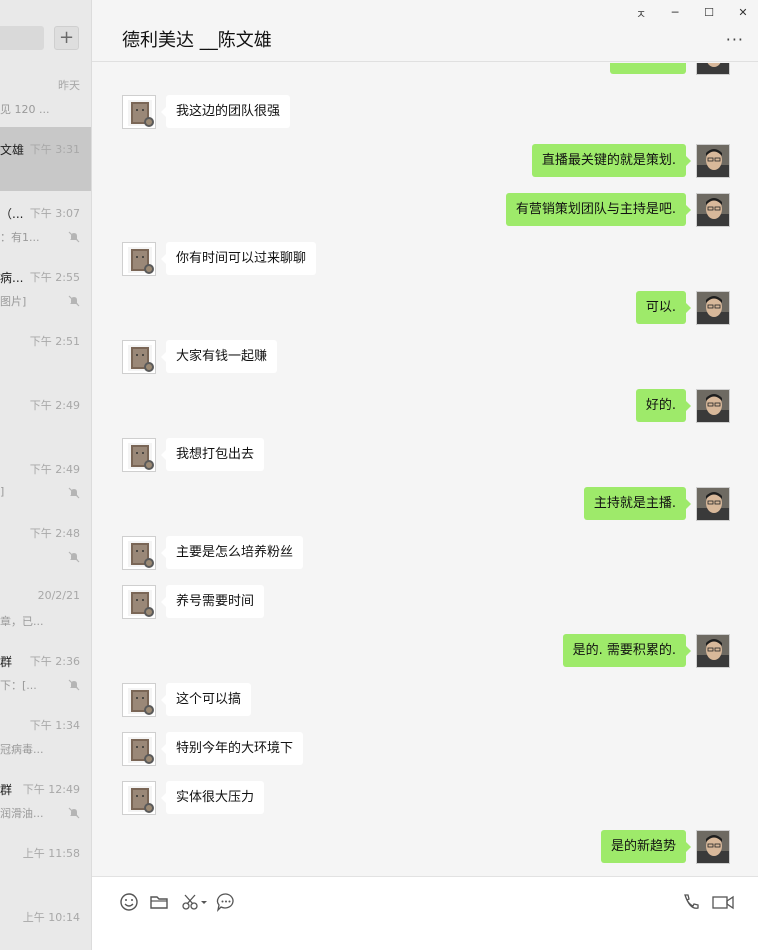 This screenshot has width=758, height=950. What do you see at coordinates (709, 12) in the screenshot?
I see `maximize-button: ☐` at bounding box center [709, 12].